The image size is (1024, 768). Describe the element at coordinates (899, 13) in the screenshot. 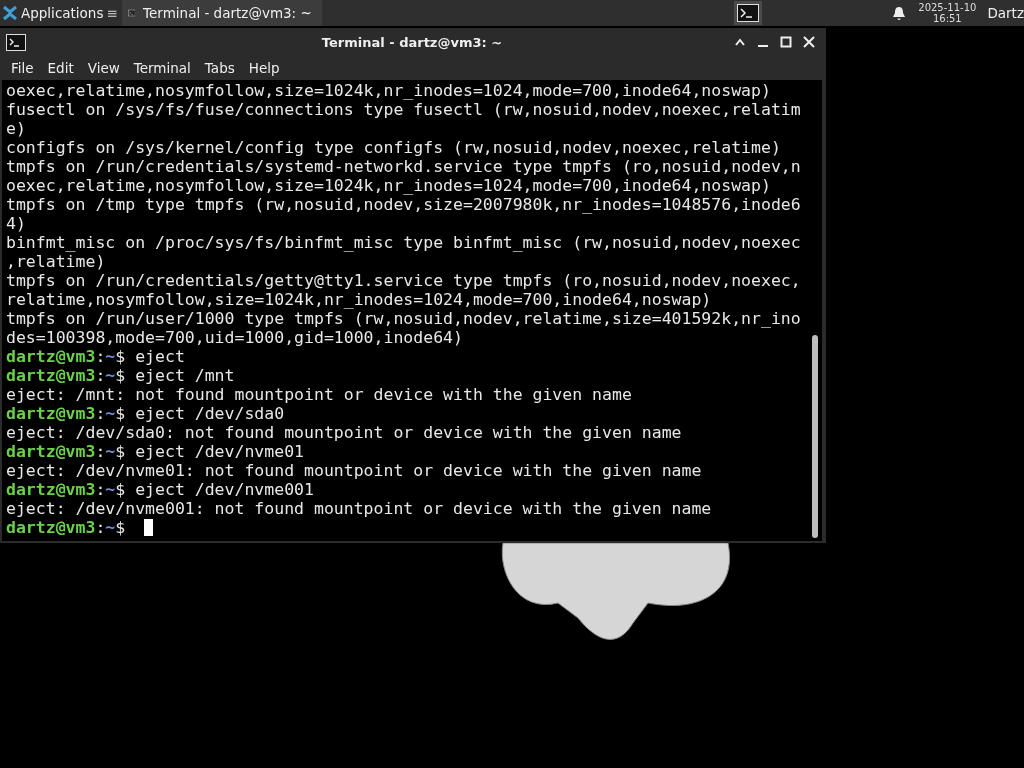

I see `bell-icon` at that location.